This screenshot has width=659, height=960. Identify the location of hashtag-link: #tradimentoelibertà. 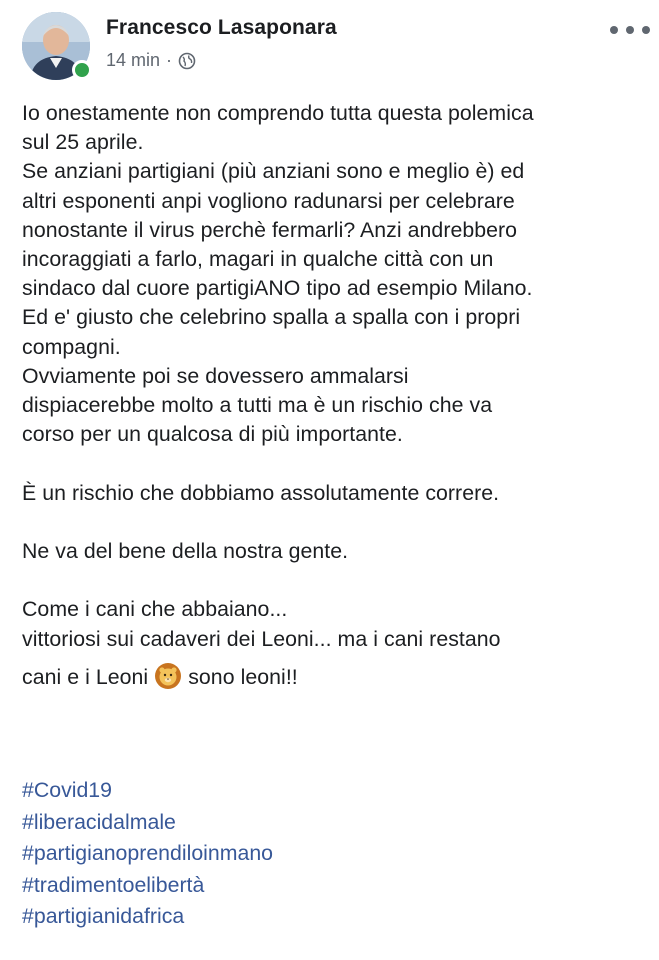
(337, 886).